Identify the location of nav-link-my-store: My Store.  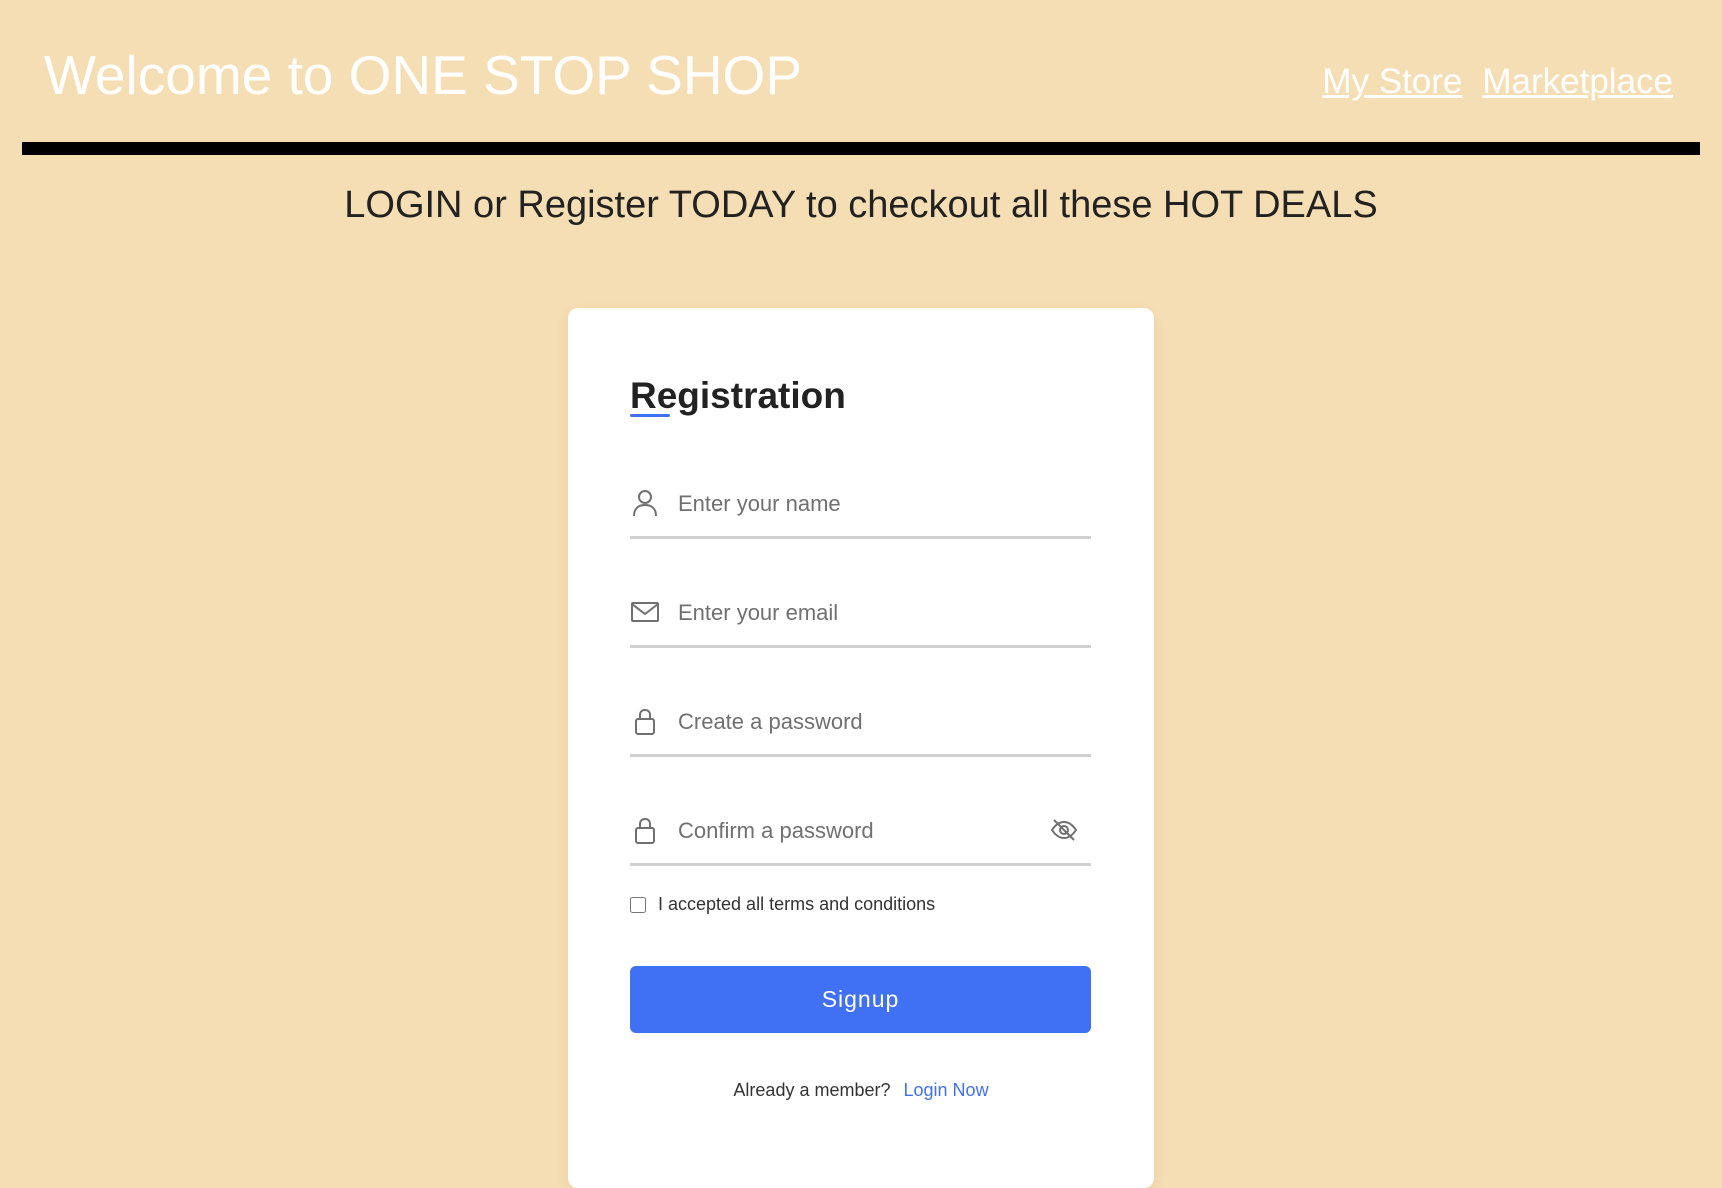
(1392, 82).